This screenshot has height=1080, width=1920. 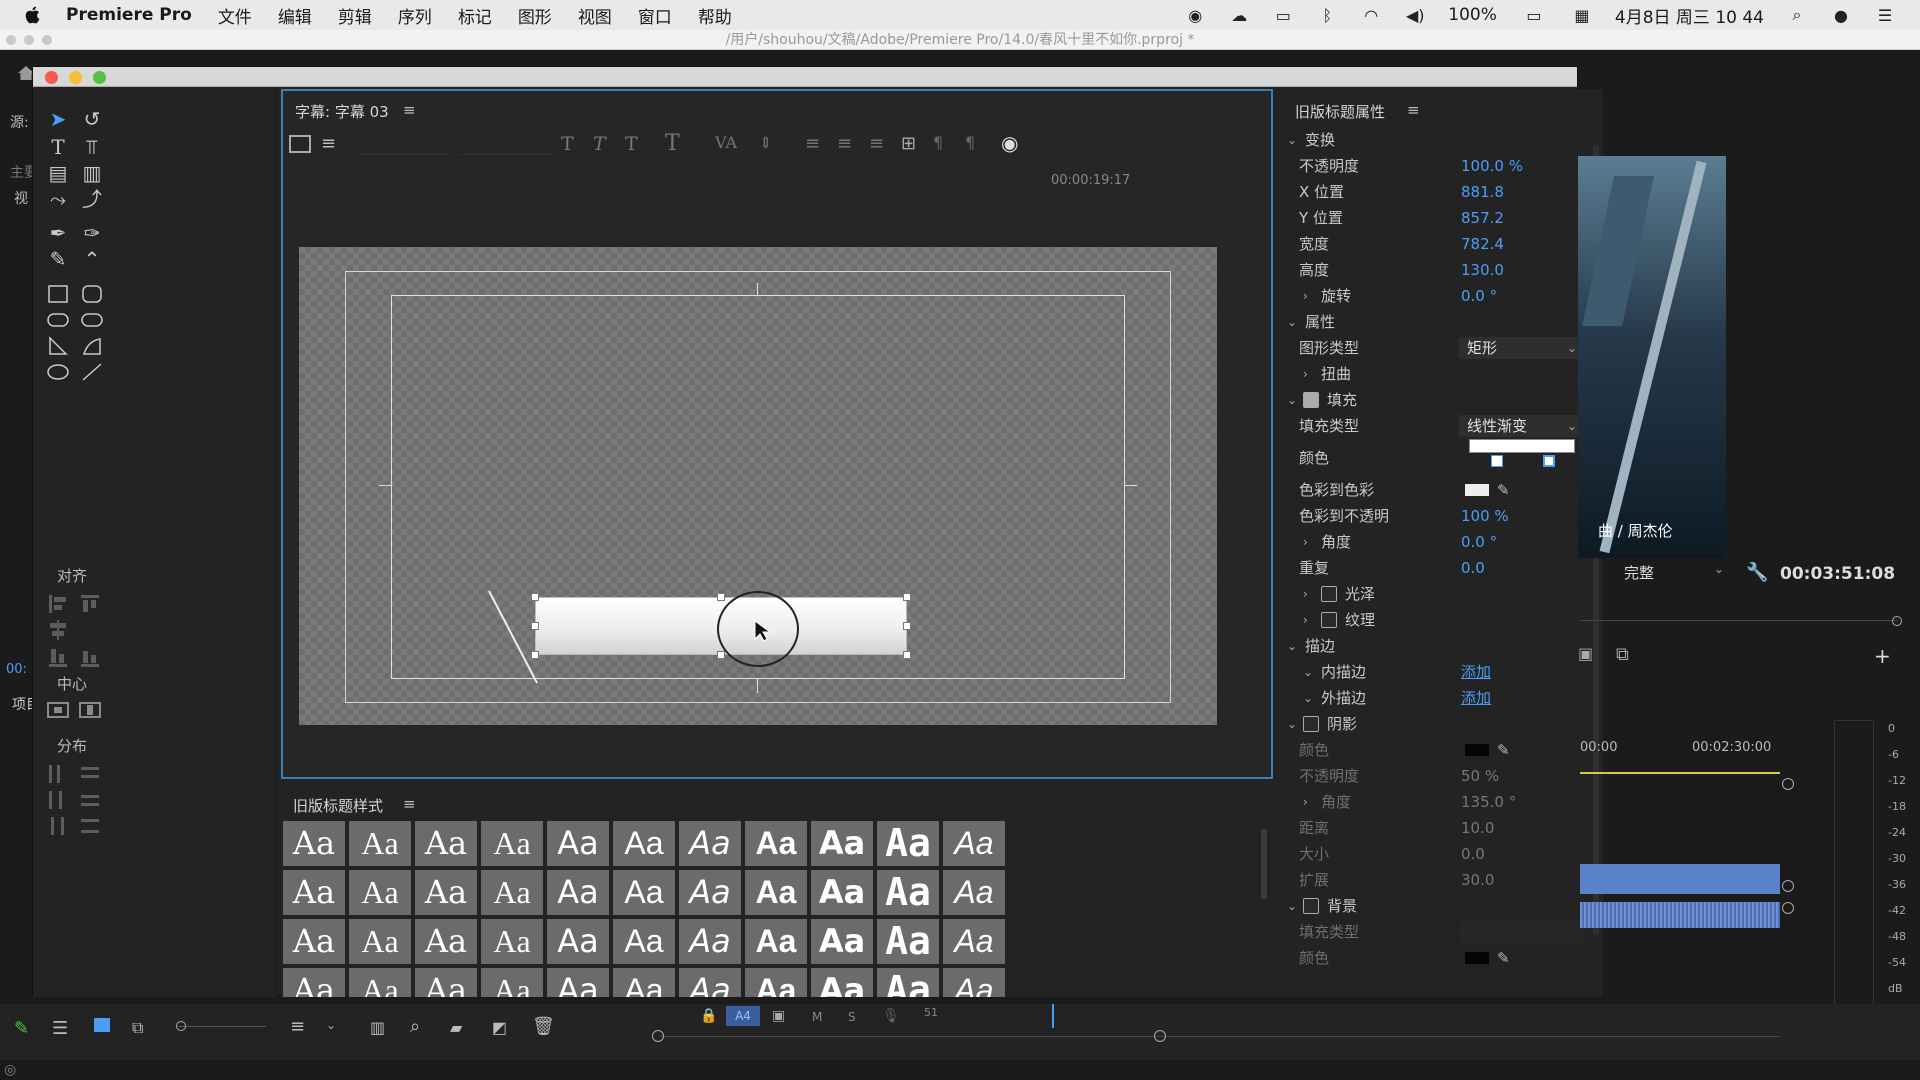 I want to click on clipped-corner-tool-icon, so click(x=58, y=321).